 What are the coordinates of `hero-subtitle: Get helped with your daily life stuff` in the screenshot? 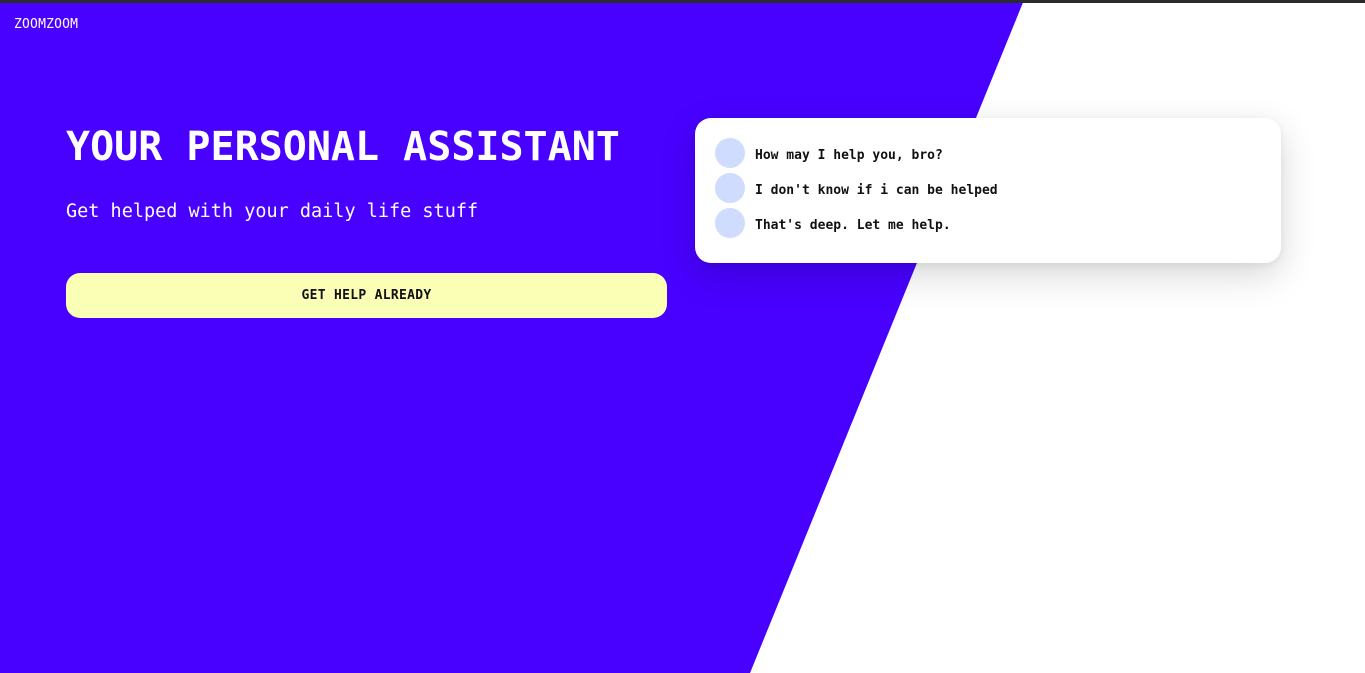 It's located at (272, 211).